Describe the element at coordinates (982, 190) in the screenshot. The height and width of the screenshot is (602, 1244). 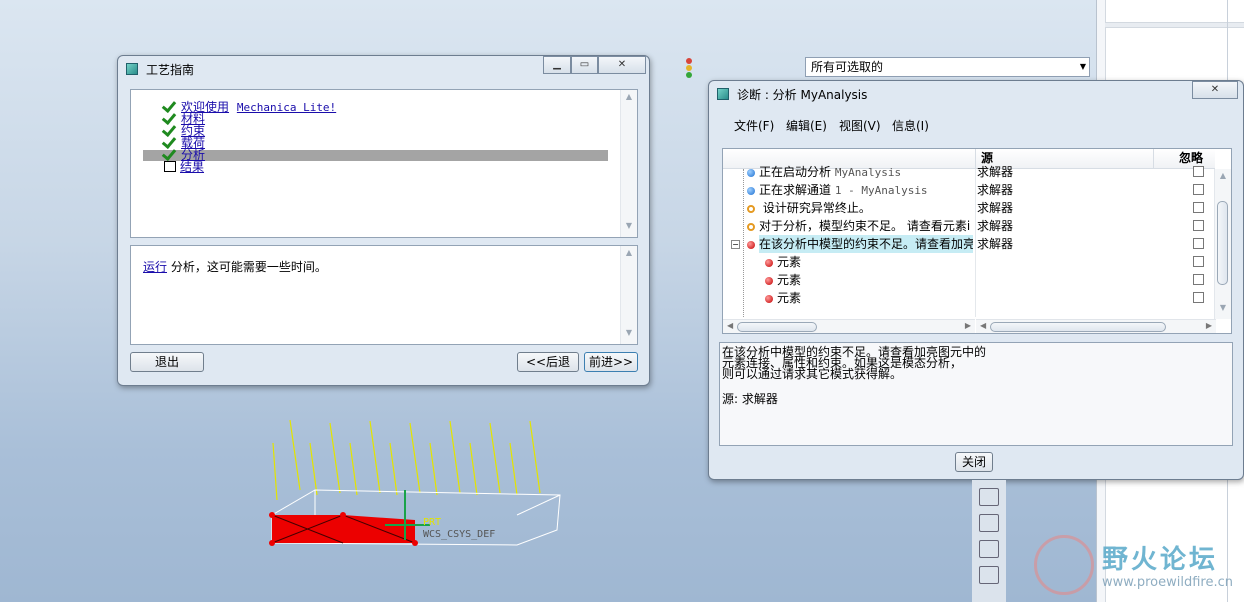
I see `table-row: 正在求解通道 1 - MyAnalysis 求解器` at that location.